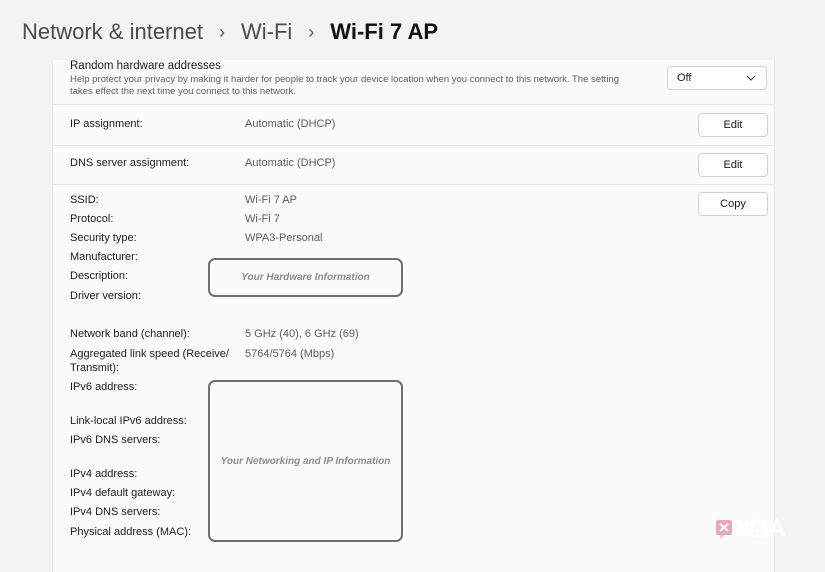 The height and width of the screenshot is (572, 825). I want to click on link-speed-label-line2: Transmit):, so click(95, 368).